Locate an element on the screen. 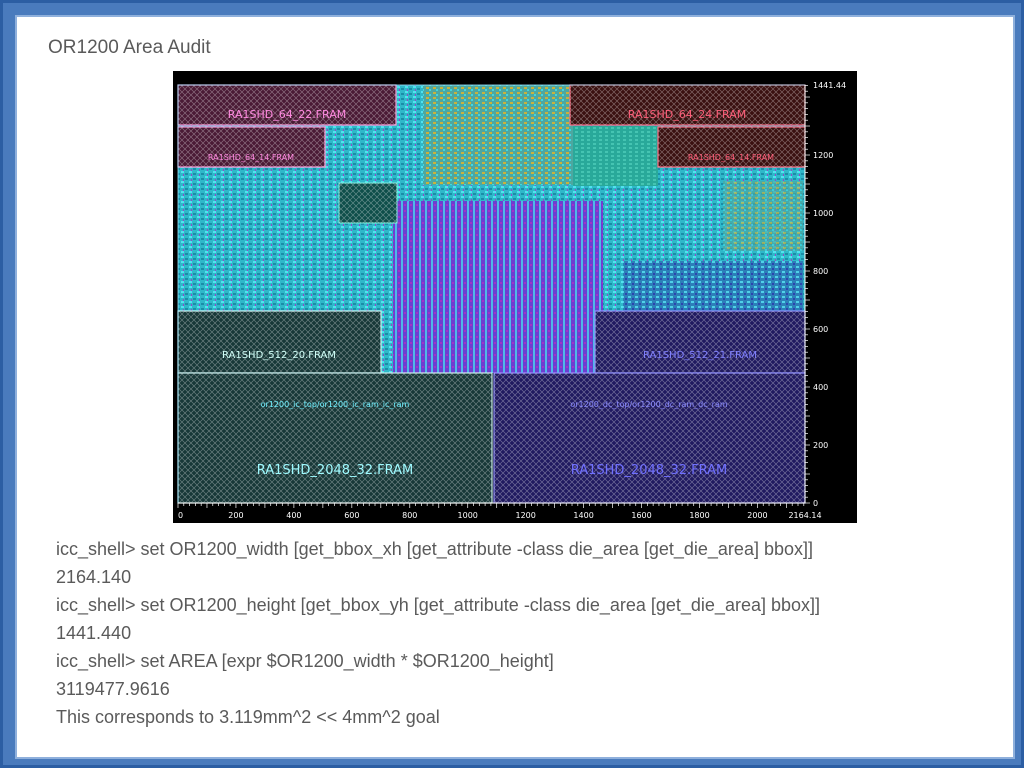  x-tick-label: 200 is located at coordinates (235, 515).